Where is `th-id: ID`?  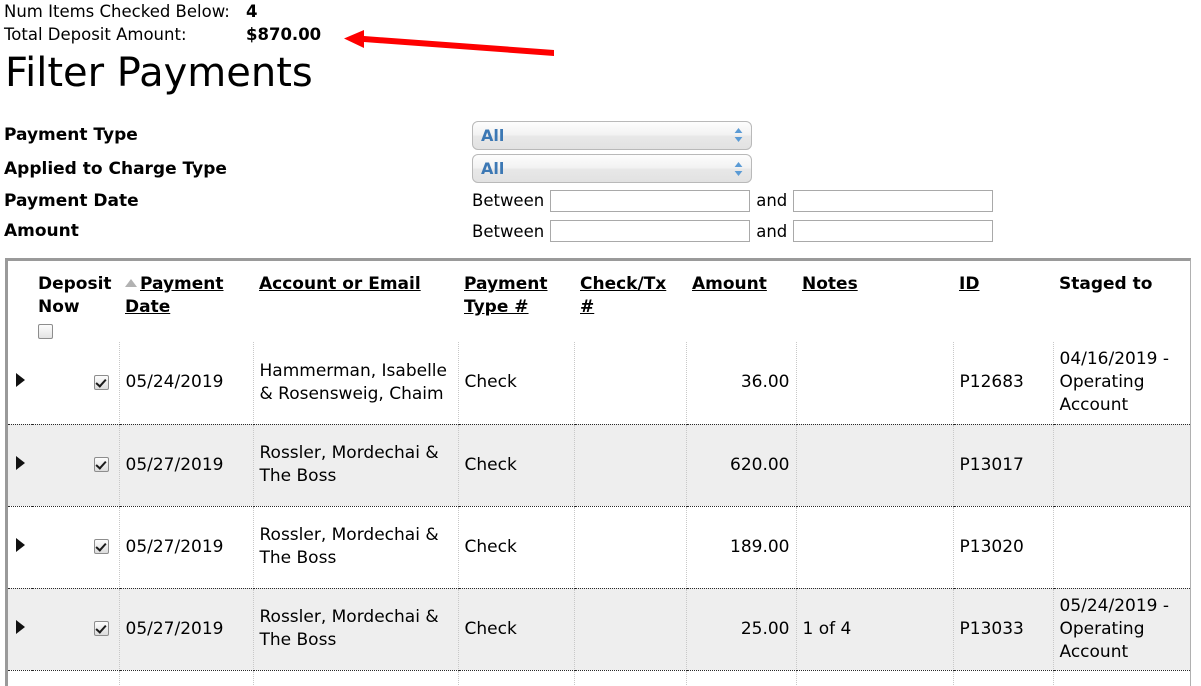
th-id: ID is located at coordinates (1003, 301).